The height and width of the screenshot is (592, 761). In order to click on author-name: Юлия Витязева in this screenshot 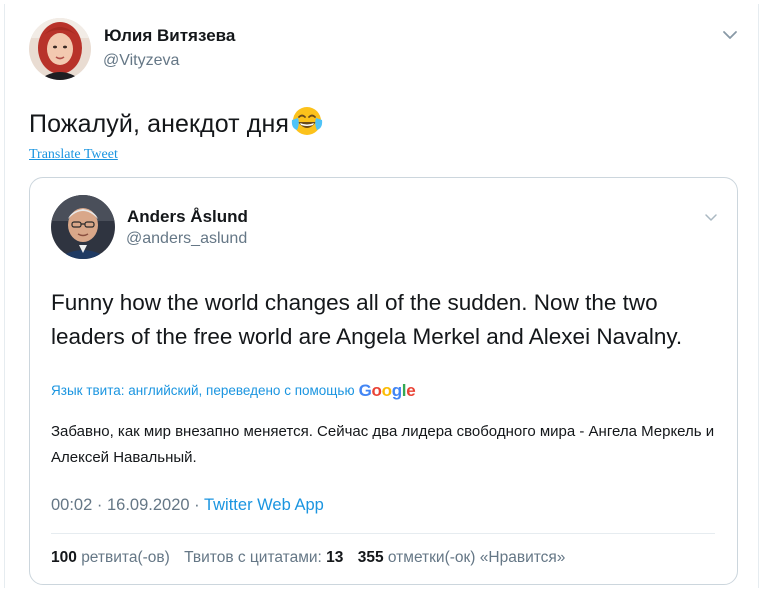, I will do `click(169, 36)`.